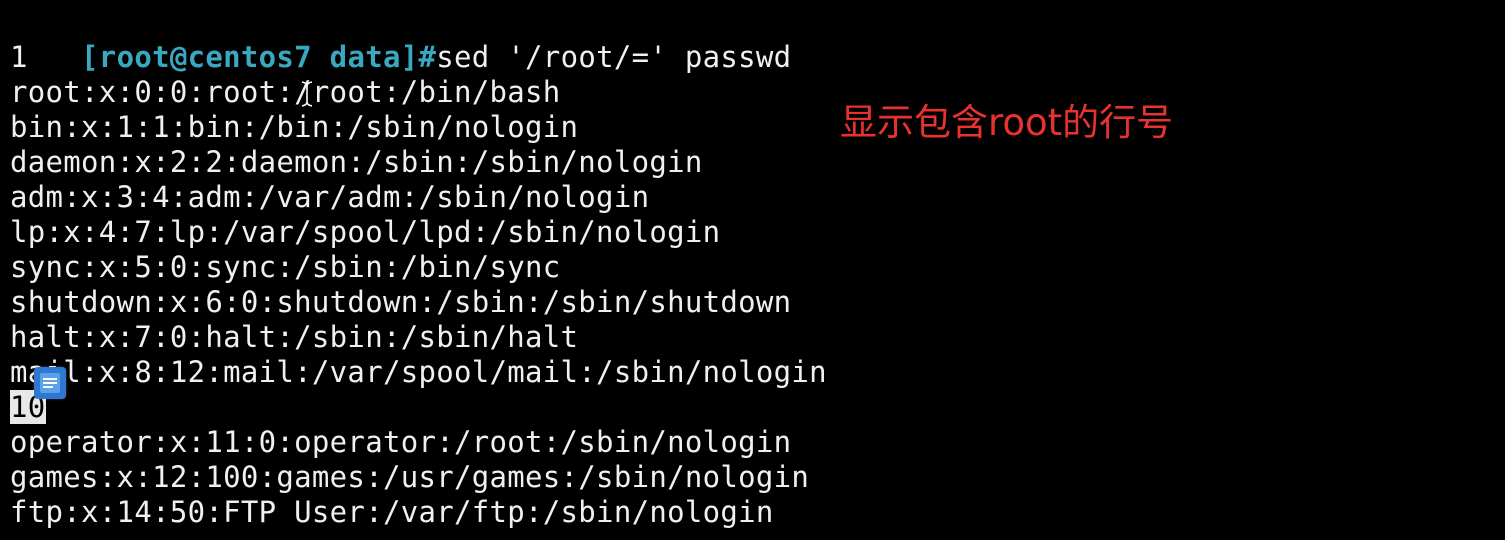  What do you see at coordinates (285, 267) in the screenshot?
I see `output-line: sync:x:5:0:sync:/sbin:/bin/sync` at bounding box center [285, 267].